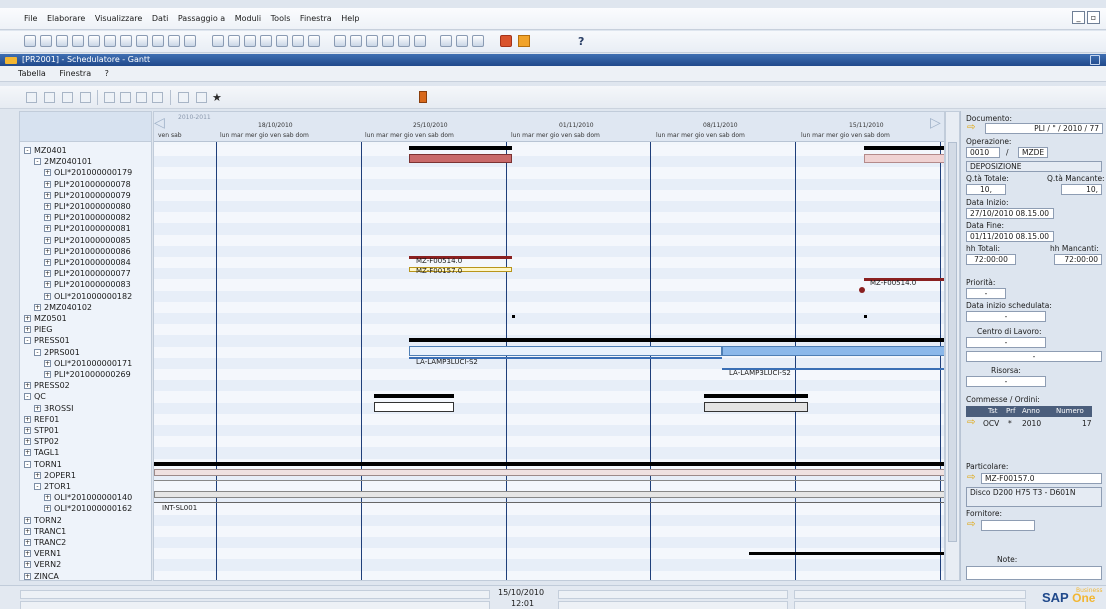 Image resolution: width=1106 pixels, height=609 pixels. What do you see at coordinates (971, 423) in the screenshot?
I see `link-arrow-icon: ⇨` at bounding box center [971, 423].